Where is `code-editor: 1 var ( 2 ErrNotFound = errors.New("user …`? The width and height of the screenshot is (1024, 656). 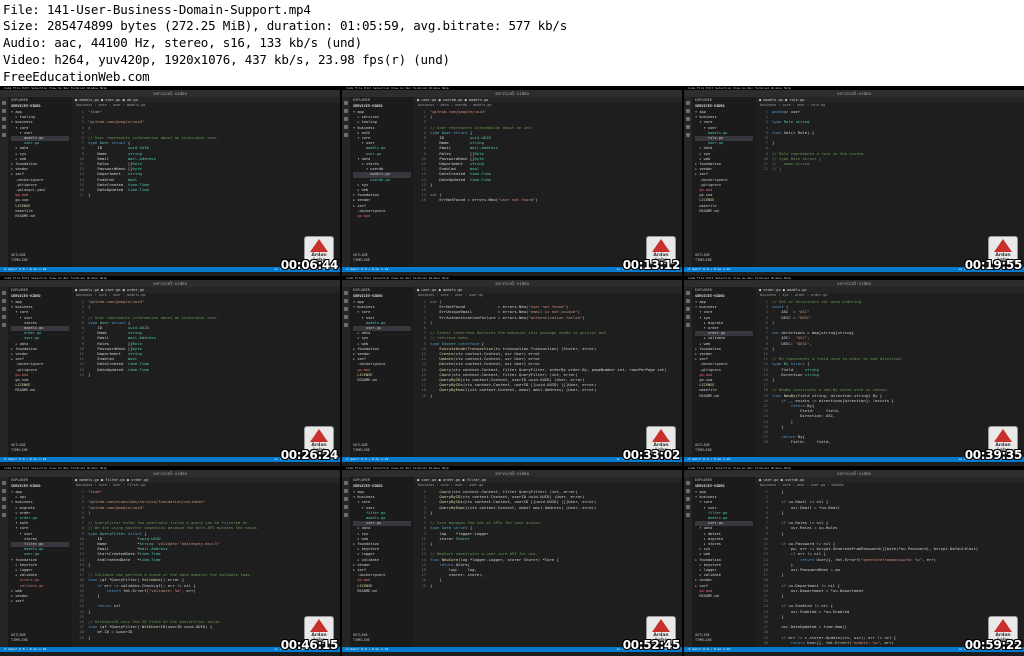
code-editor: 1 var ( 2 ErrNotFound = errors.New("user … is located at coordinates (549, 378).